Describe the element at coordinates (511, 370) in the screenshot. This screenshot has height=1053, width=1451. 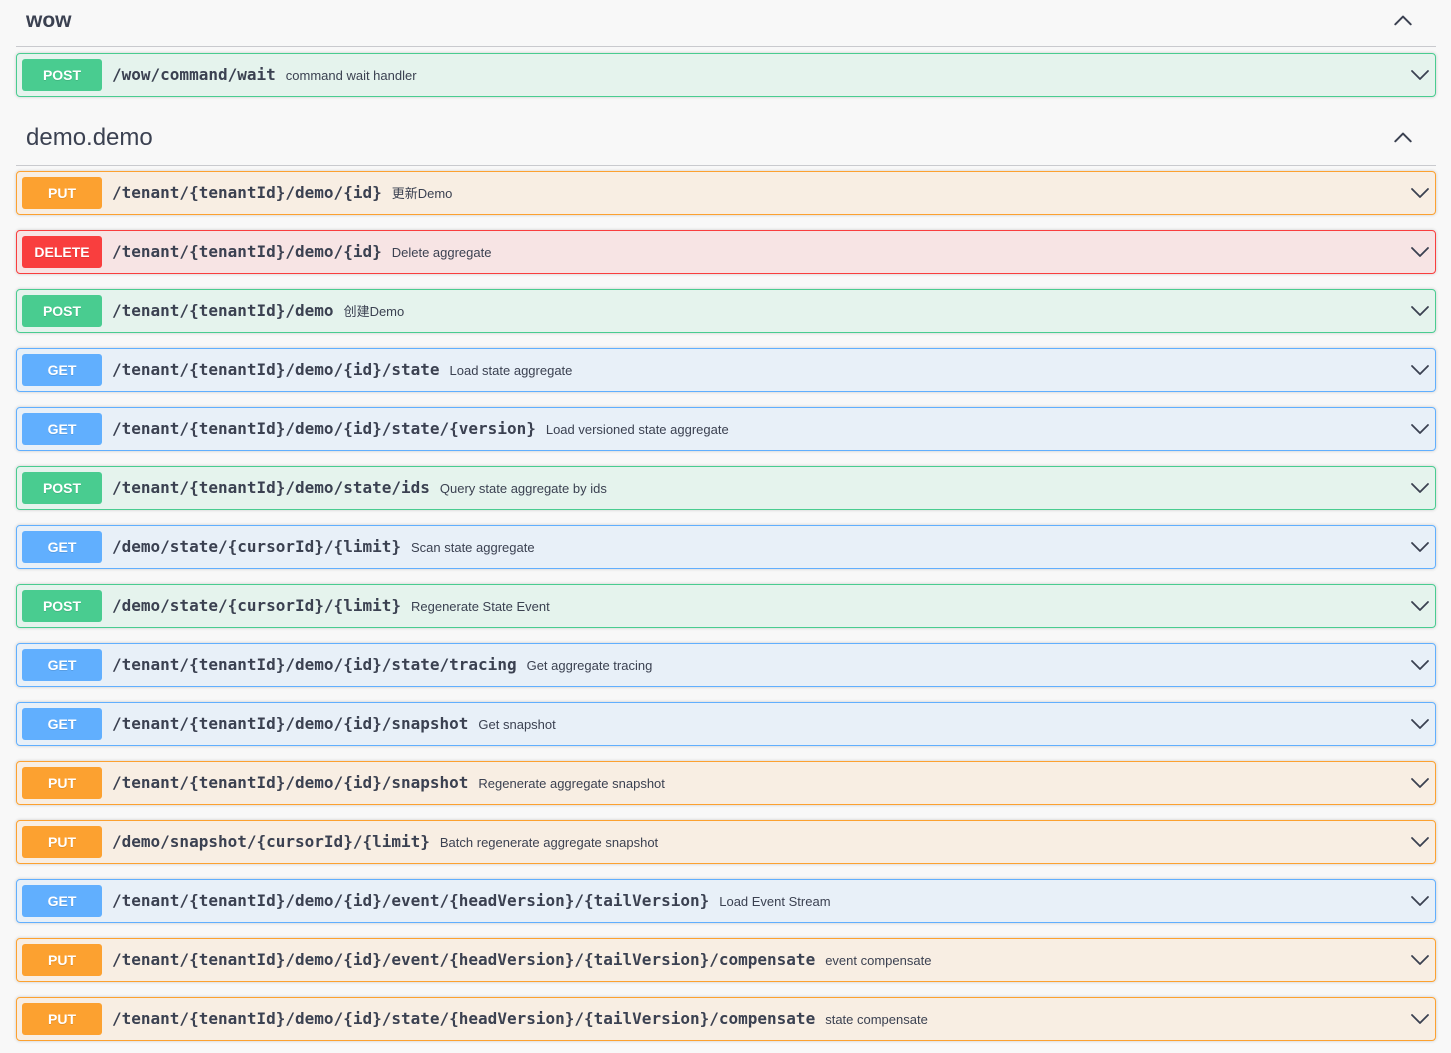
I see `operation-description: Load state aggregate` at that location.